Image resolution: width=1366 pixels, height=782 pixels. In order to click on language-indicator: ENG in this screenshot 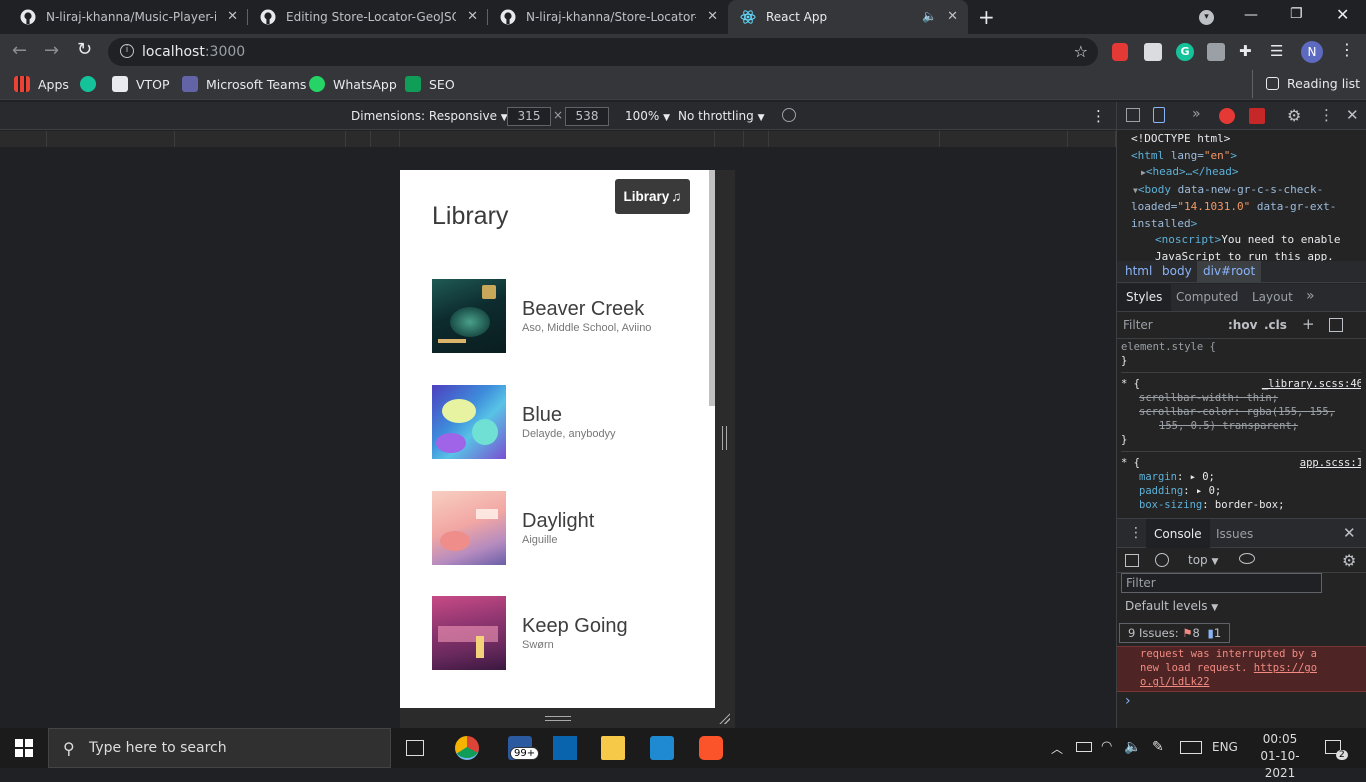, I will do `click(1225, 747)`.